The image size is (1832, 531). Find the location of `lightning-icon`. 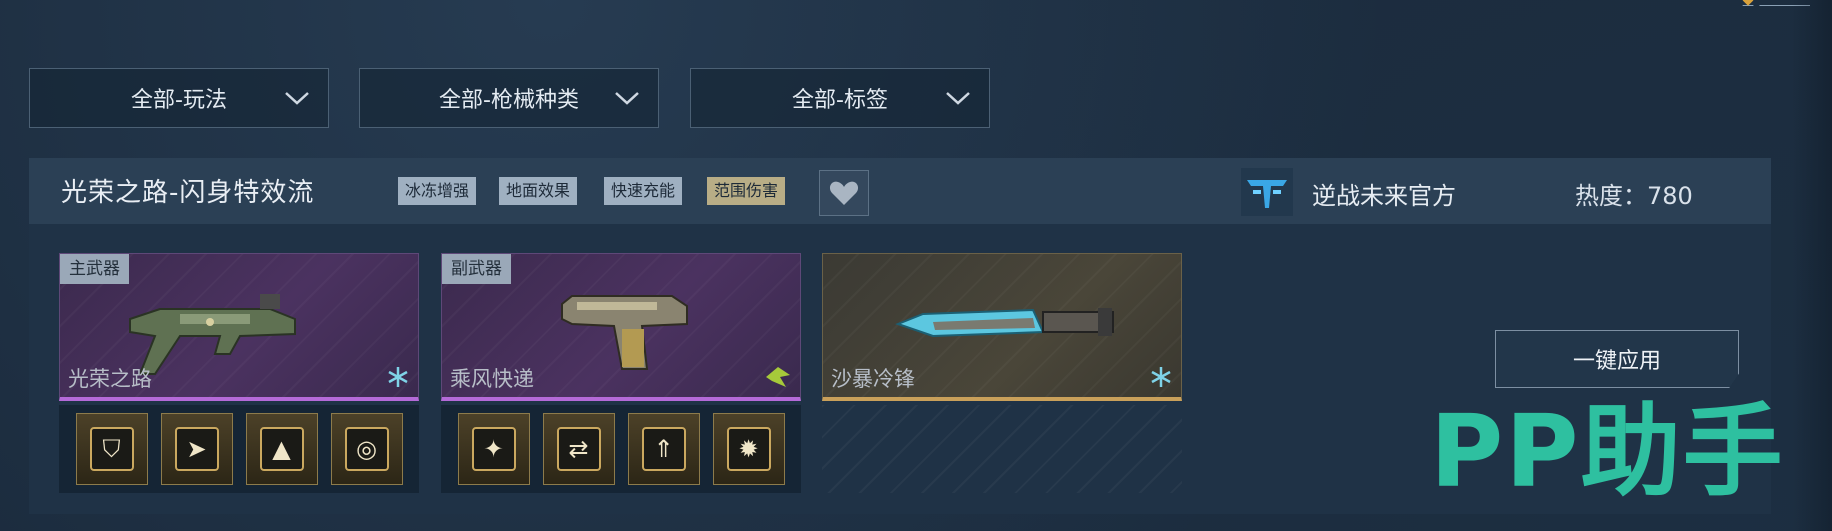

lightning-icon is located at coordinates (778, 377).